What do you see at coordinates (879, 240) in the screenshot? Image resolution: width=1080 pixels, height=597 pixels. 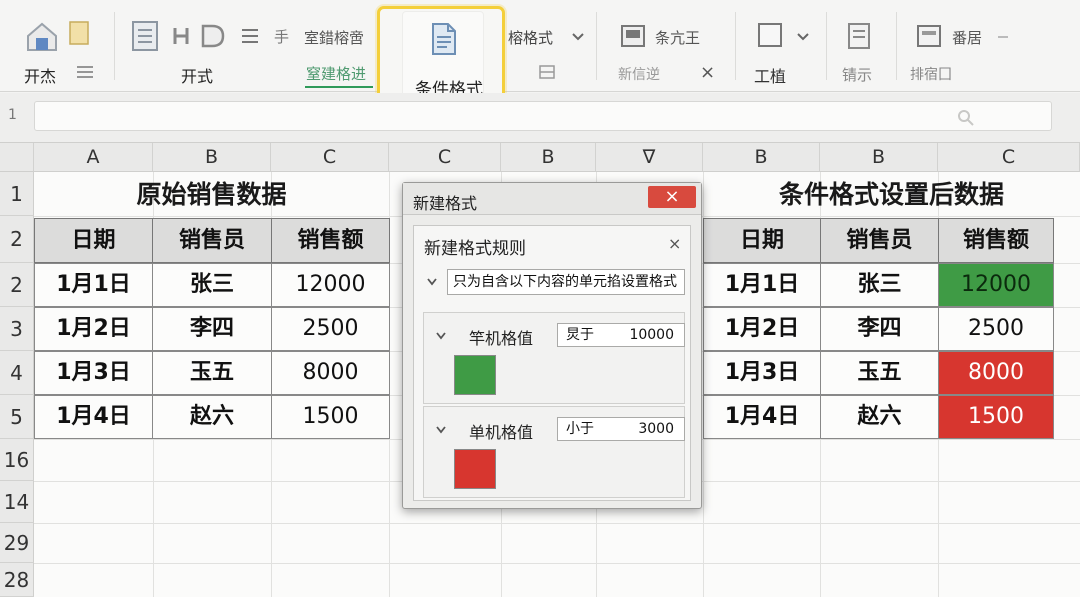 I see `right-header-salesperson: 销售员` at bounding box center [879, 240].